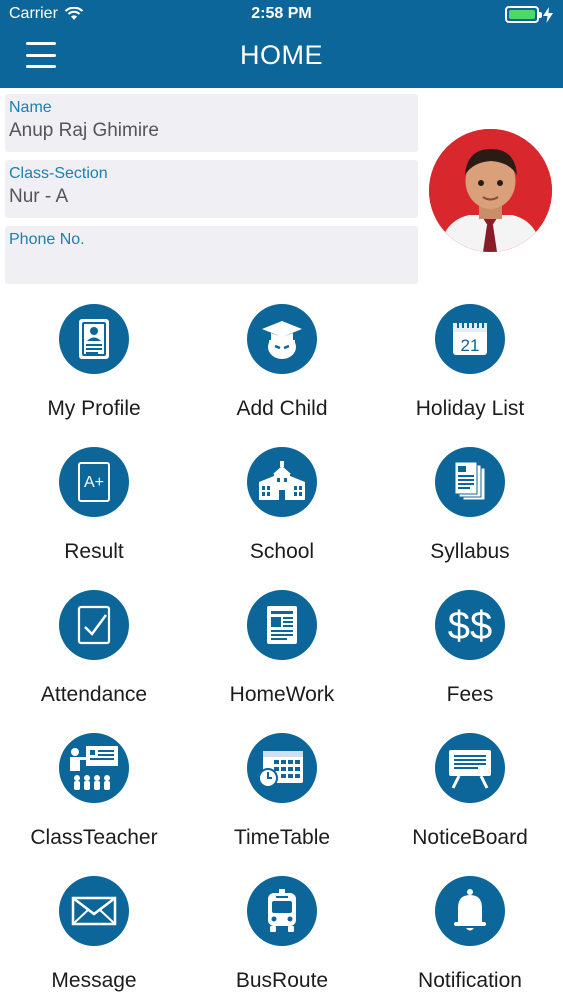 Image resolution: width=563 pixels, height=1000 pixels. Describe the element at coordinates (282, 480) in the screenshot. I see `school-building-icon` at that location.